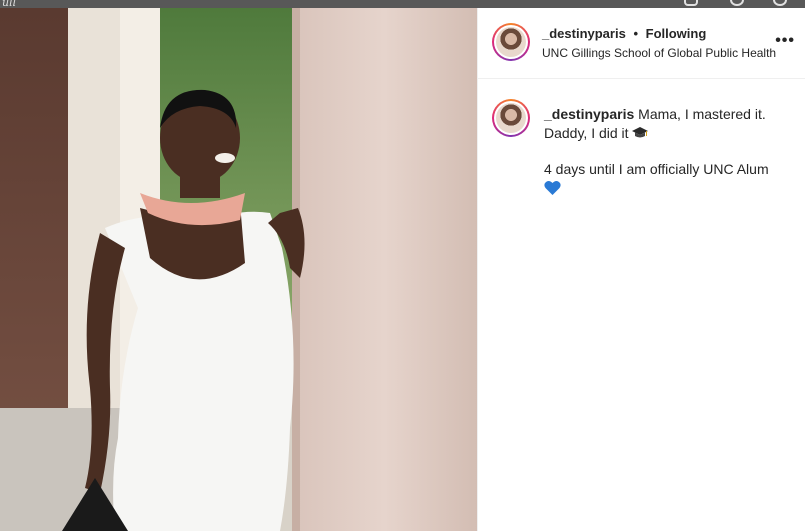  Describe the element at coordinates (785, 41) in the screenshot. I see `more-options-icon: •••` at that location.